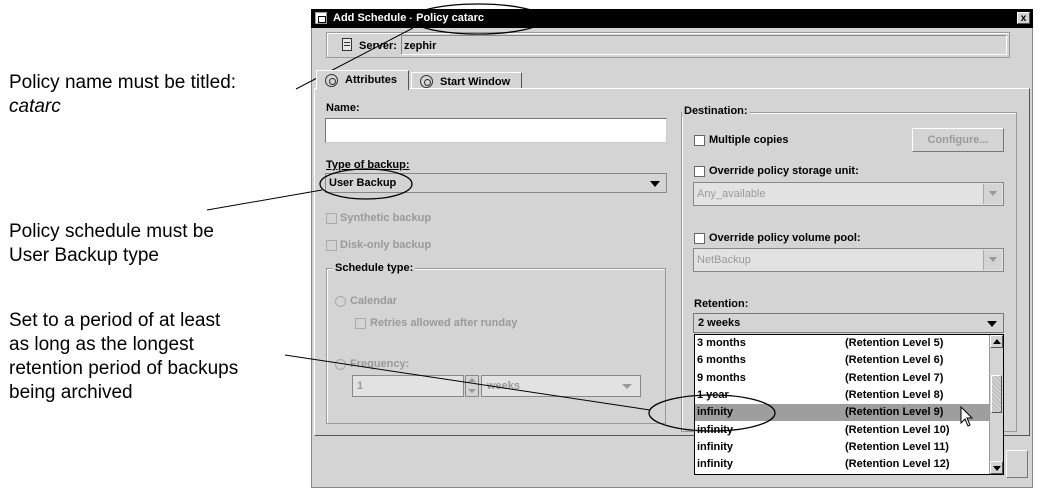  I want to click on volume-pool-value: NetBackup, so click(724, 260).